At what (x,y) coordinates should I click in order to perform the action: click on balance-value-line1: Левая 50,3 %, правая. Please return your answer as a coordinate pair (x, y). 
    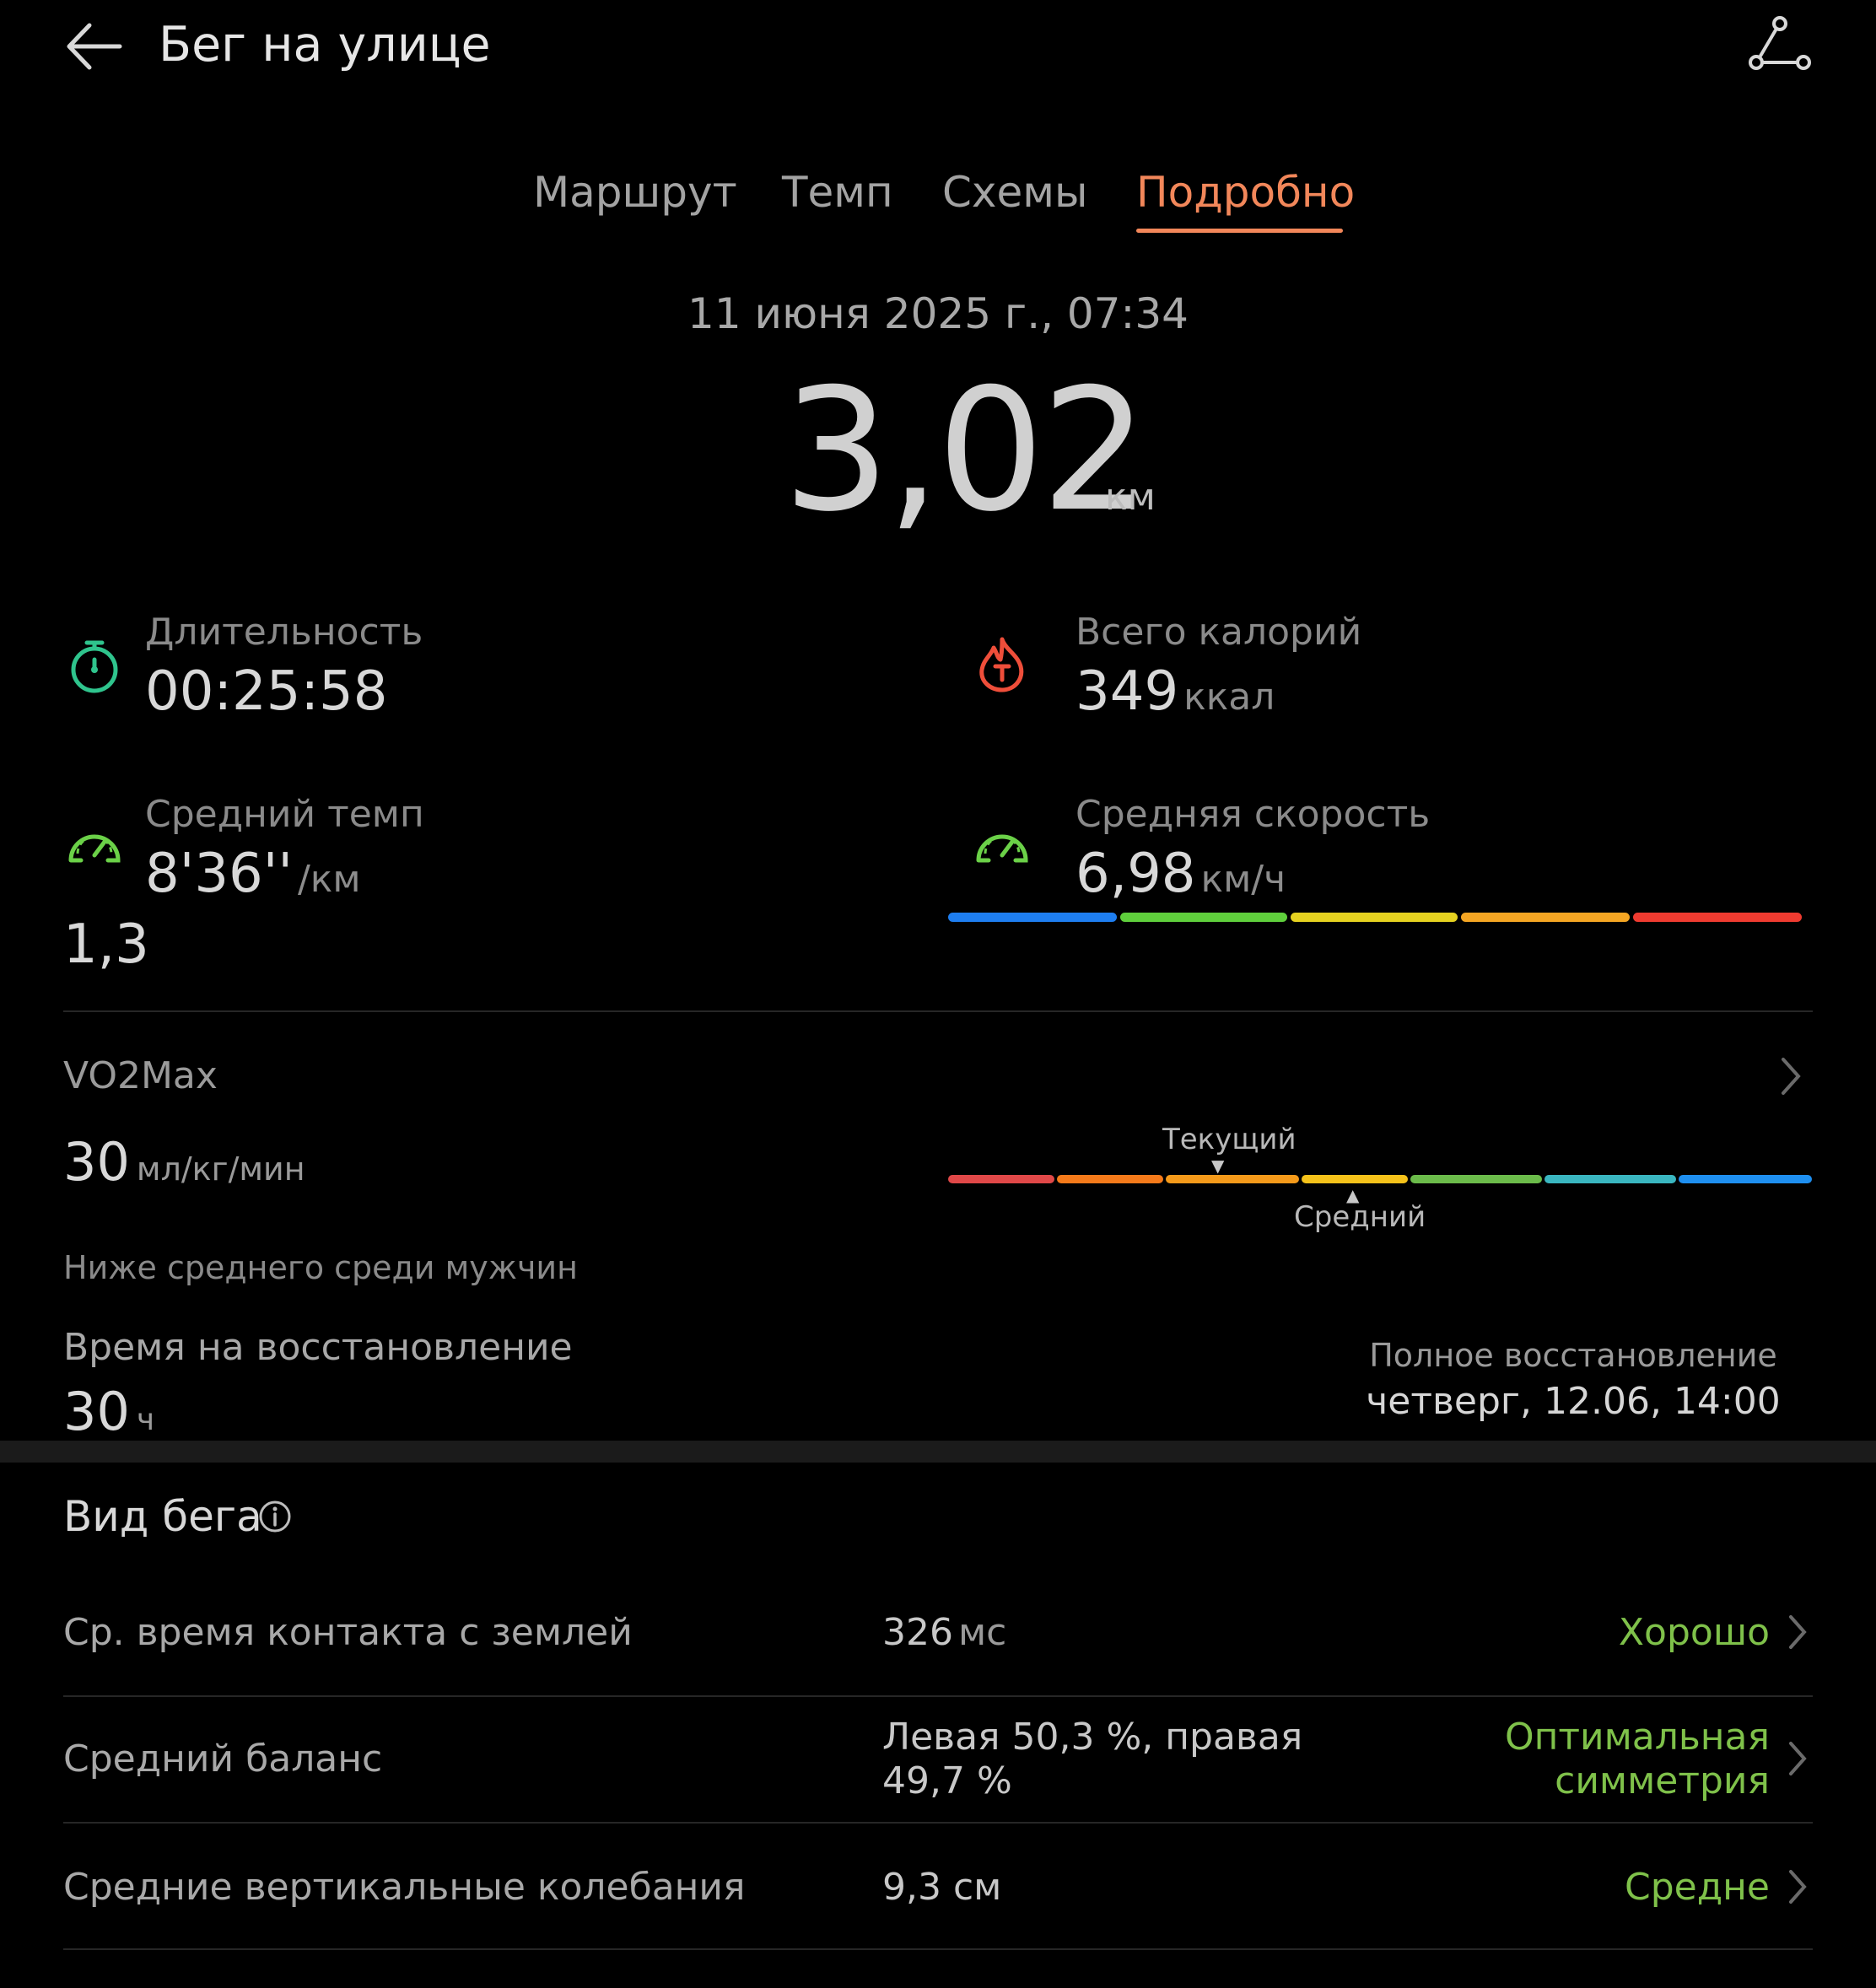
    Looking at the image, I should click on (1092, 1738).